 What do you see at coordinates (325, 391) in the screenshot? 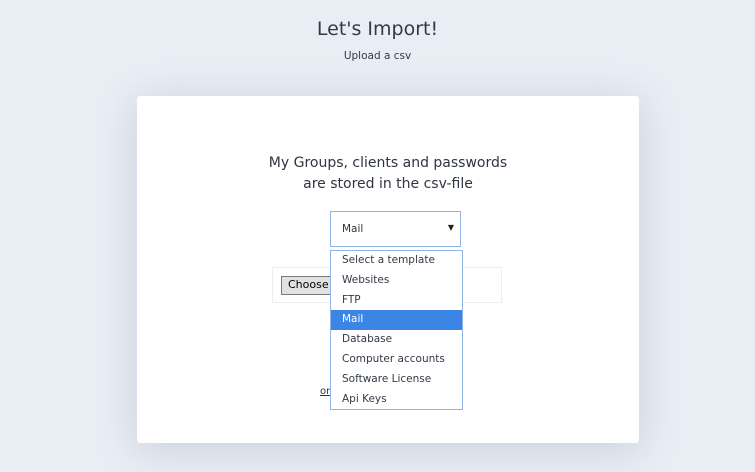
I see `or-link: or` at bounding box center [325, 391].